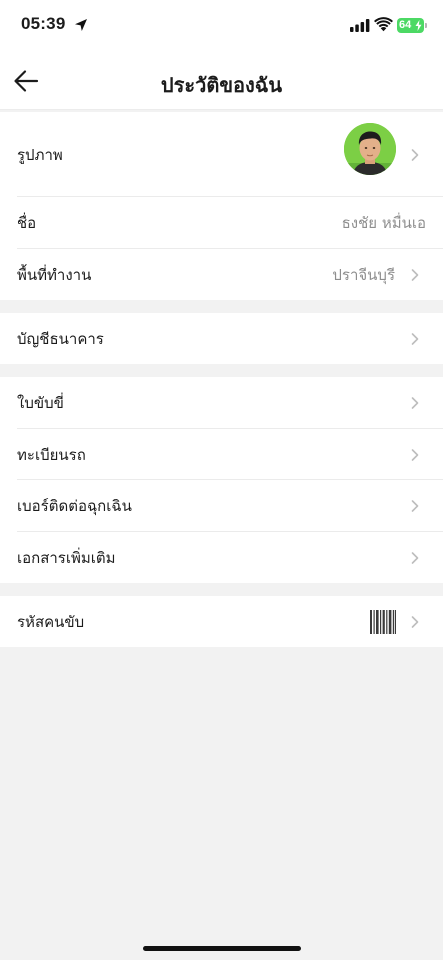 The width and height of the screenshot is (443, 960). I want to click on photo-label: รูปภาพ, so click(40, 154).